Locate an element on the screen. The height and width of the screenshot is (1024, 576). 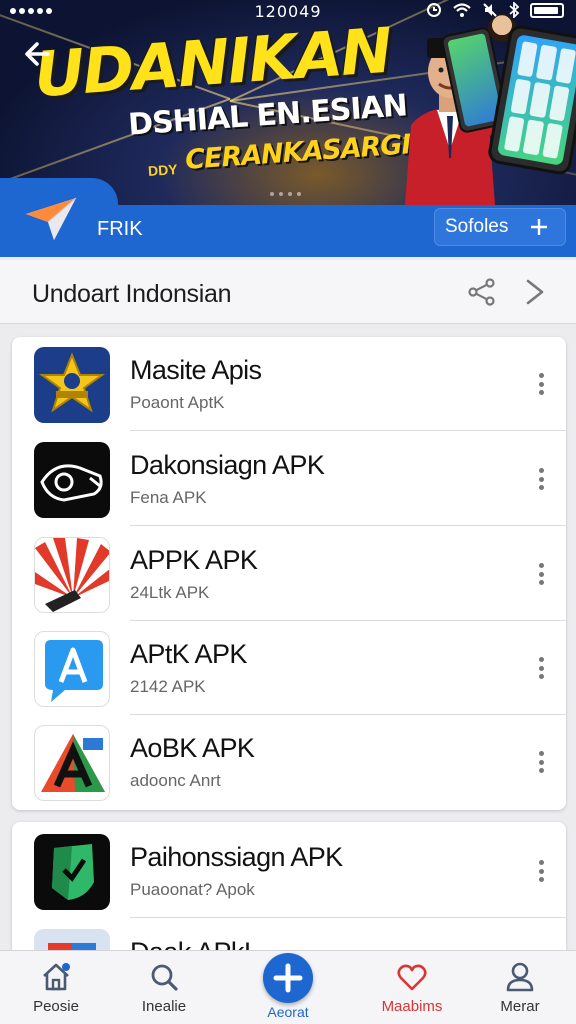
section-title: Undoart Indonsian is located at coordinates (132, 294).